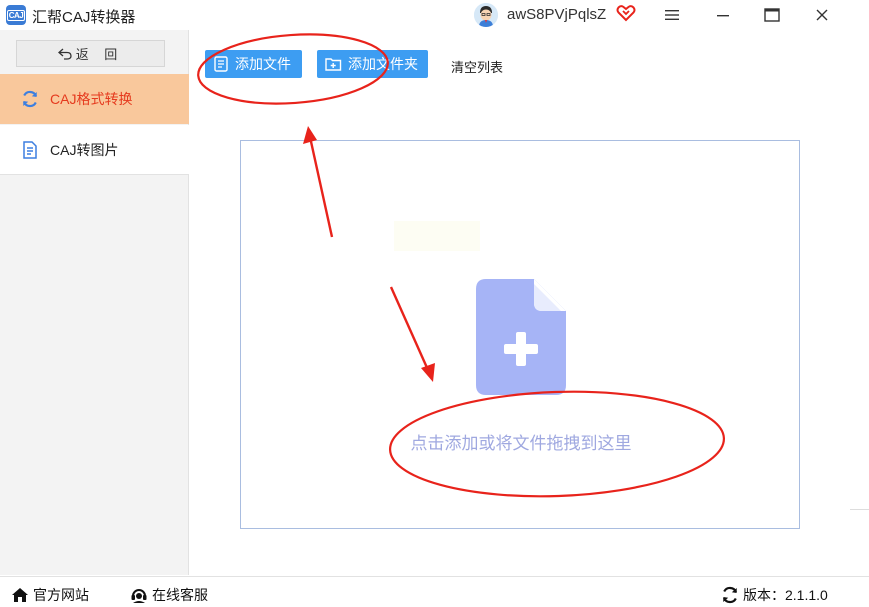  What do you see at coordinates (84, 149) in the screenshot?
I see `sidebar-item-label: CAJ转图片` at bounding box center [84, 149].